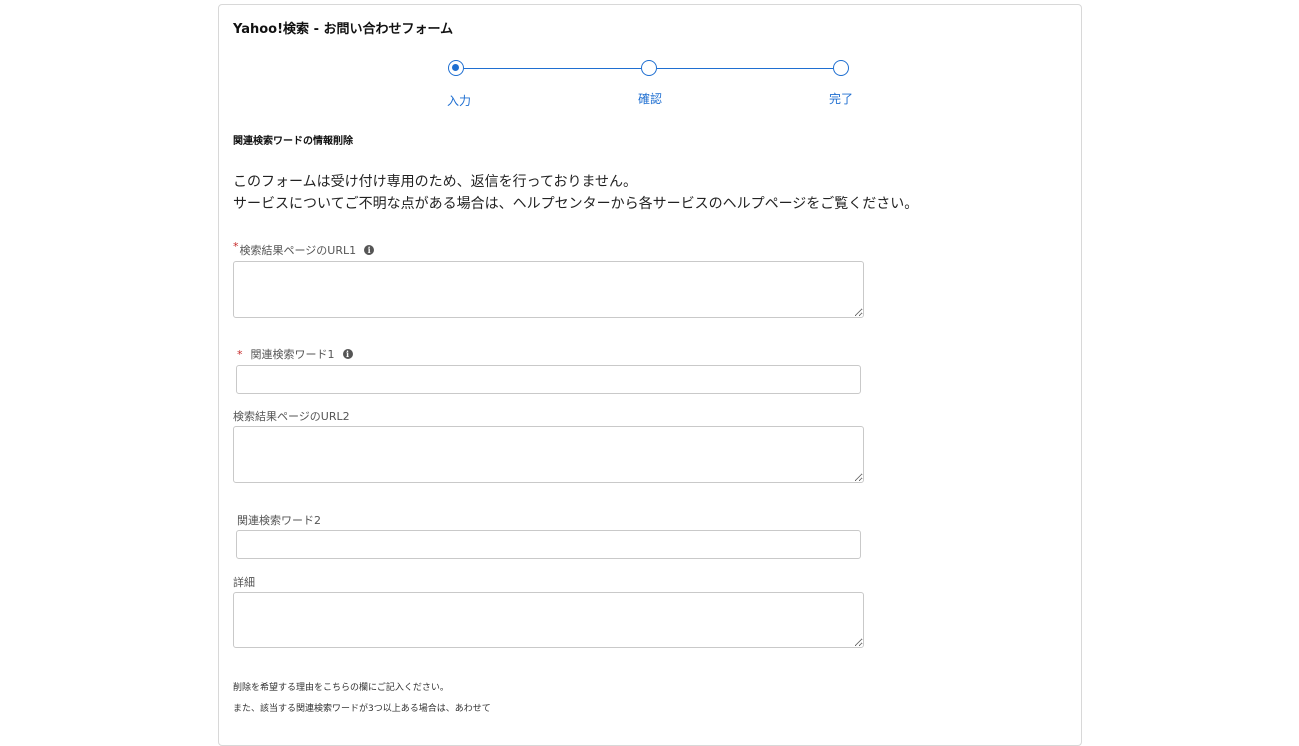 This screenshot has height=746, width=1299. I want to click on word2-label-text: 関連検索ワード2, so click(279, 520).